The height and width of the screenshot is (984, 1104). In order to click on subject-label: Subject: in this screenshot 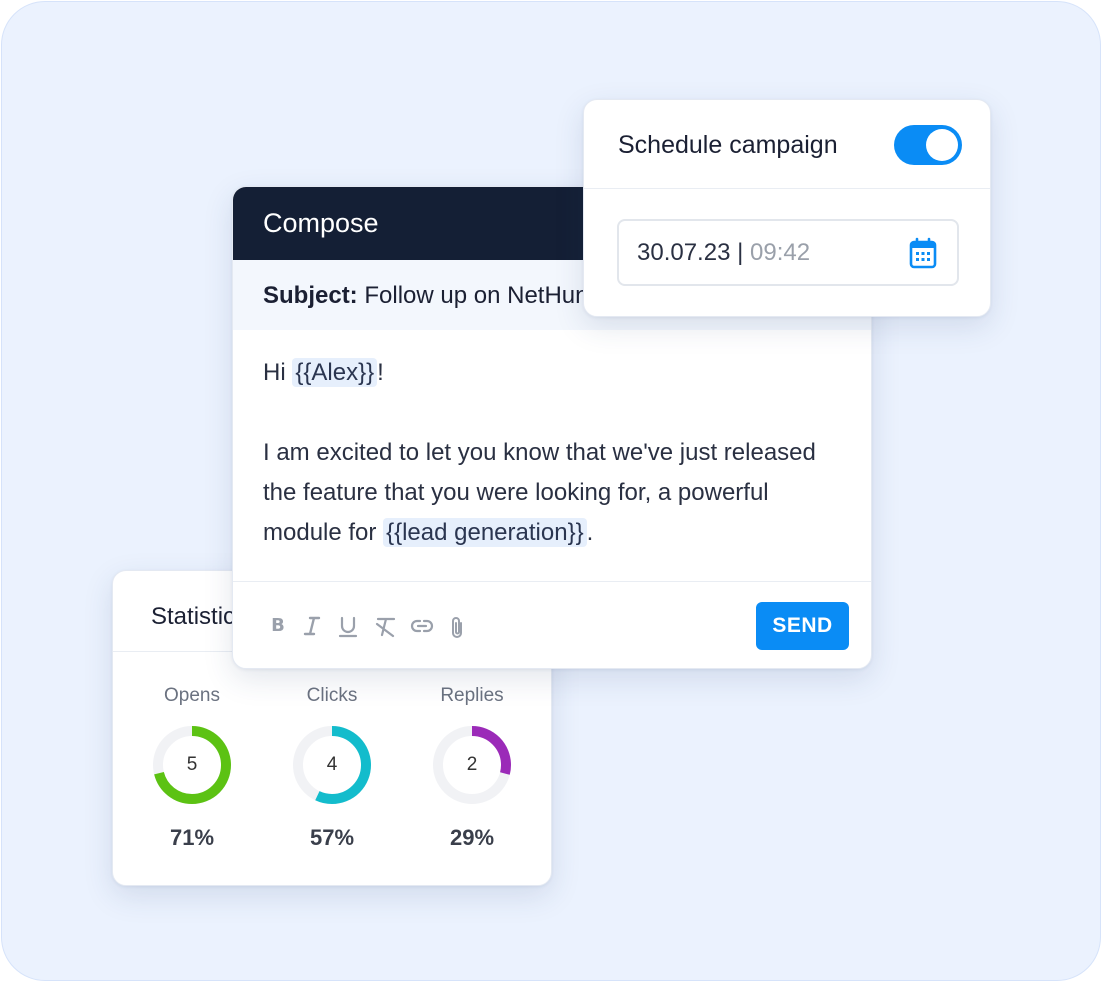, I will do `click(310, 295)`.